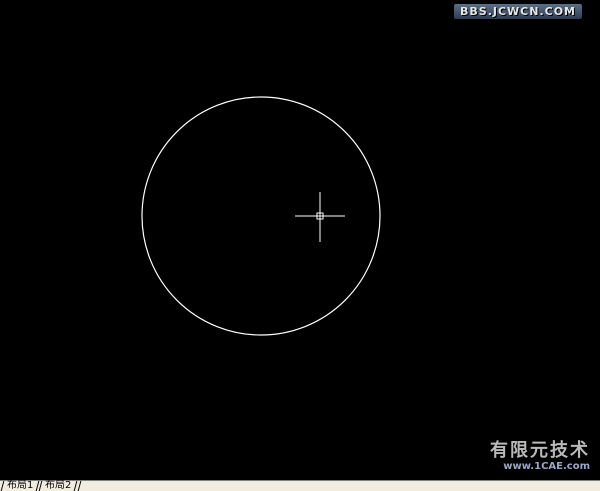  I want to click on watermark-chinese: 有限元技术, so click(540, 450).